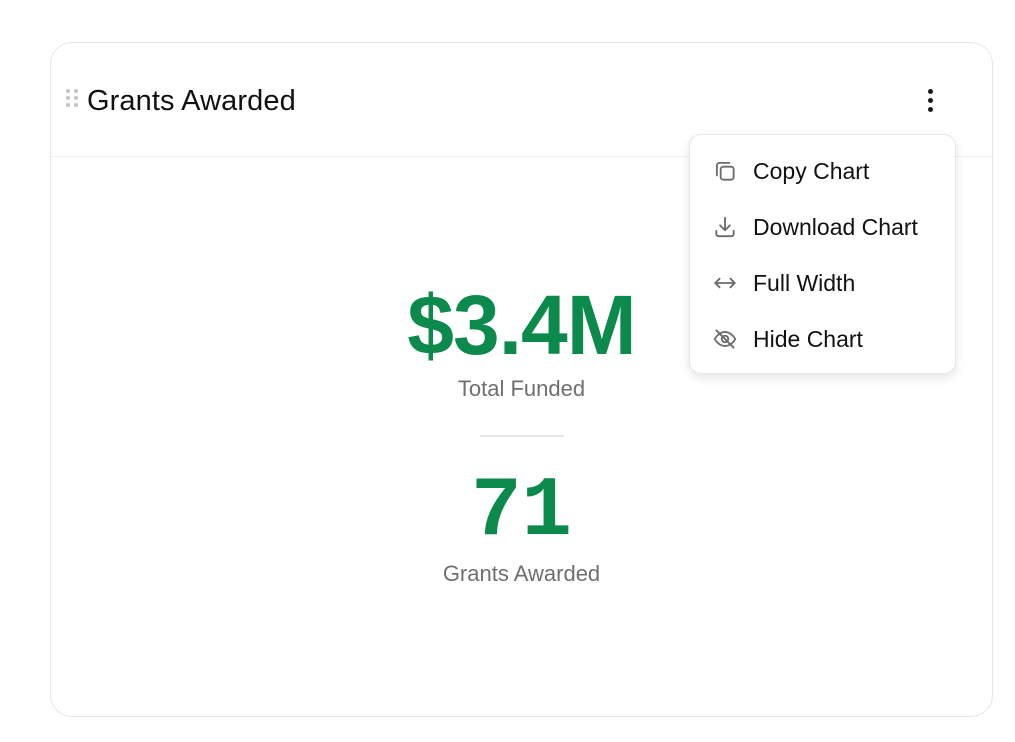  Describe the element at coordinates (521, 388) in the screenshot. I see `total-funded-label: Total Funded` at that location.